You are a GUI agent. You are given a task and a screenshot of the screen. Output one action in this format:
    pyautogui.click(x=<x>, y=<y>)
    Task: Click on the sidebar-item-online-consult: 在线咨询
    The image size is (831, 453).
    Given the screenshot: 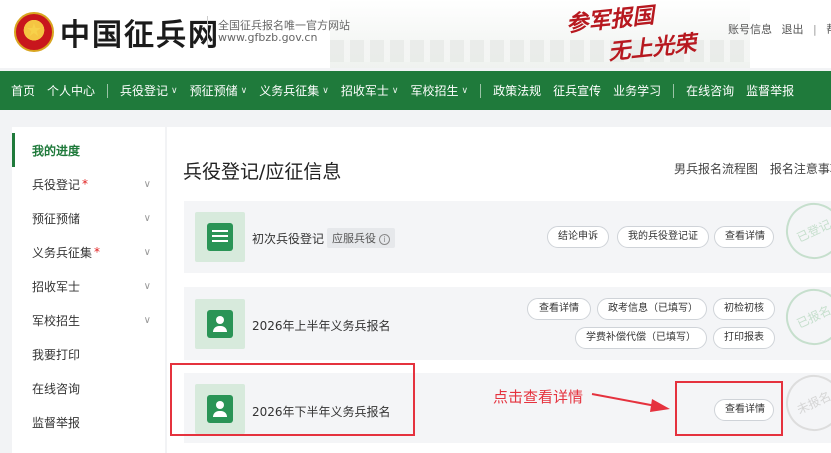 What is the action you would take?
    pyautogui.click(x=88, y=388)
    